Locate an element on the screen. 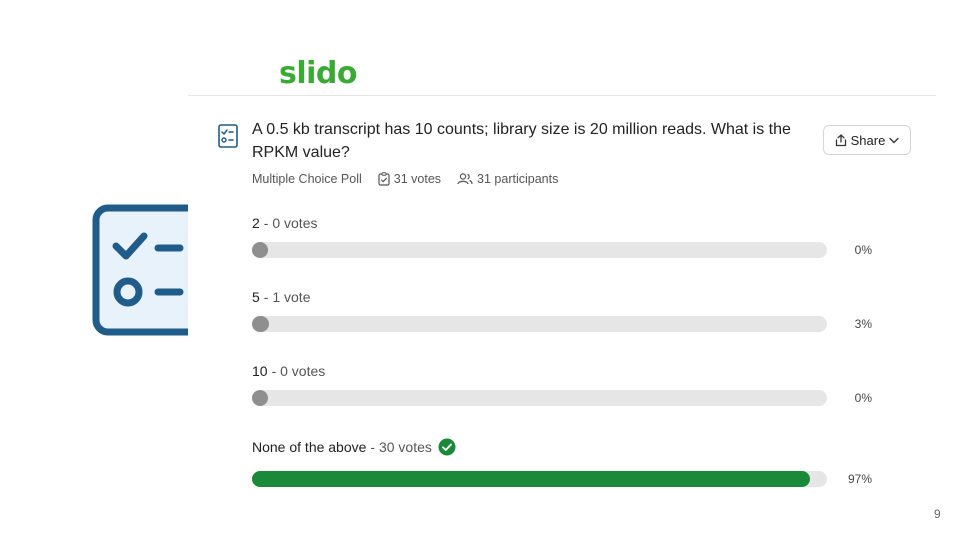  poll-option: 5 - 1 vote 3% is located at coordinates (562, 312).